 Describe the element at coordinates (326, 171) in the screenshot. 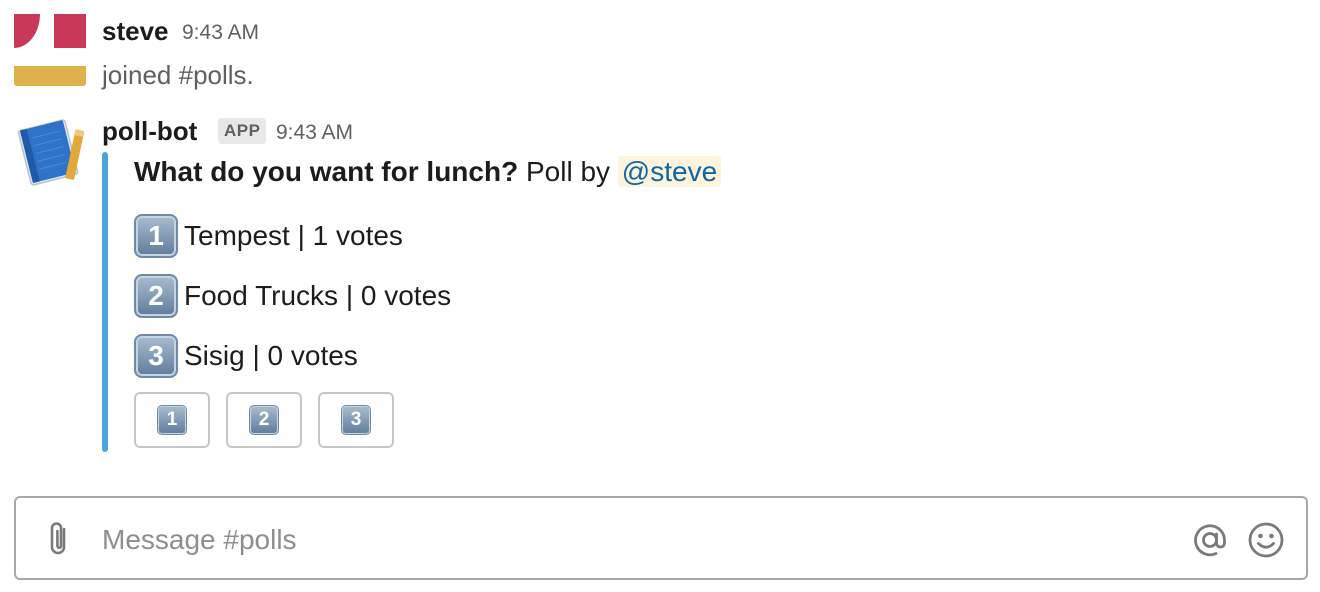

I see `poll-question: What do you want for lunch?` at that location.